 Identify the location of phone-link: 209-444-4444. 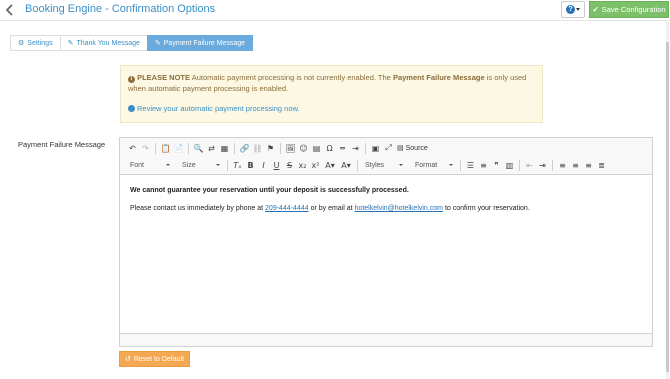
(287, 208).